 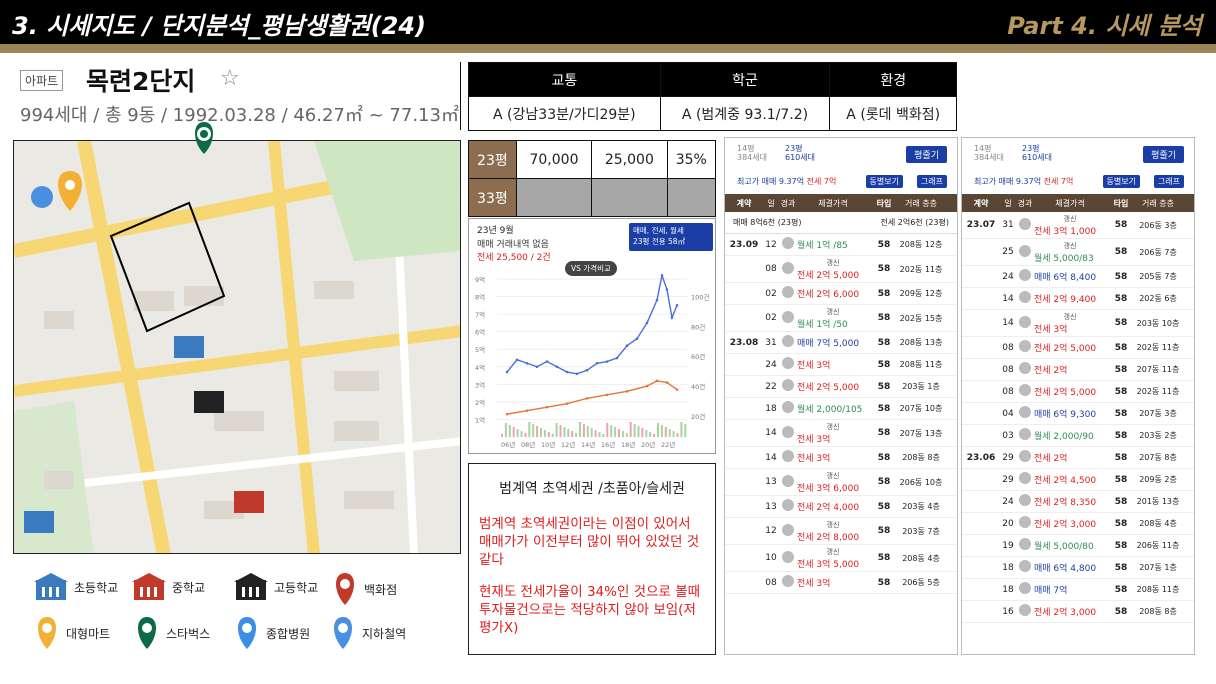 What do you see at coordinates (1078, 590) in the screenshot?
I see `table-row: 18 매매 7억 58 208동 11층` at bounding box center [1078, 590].